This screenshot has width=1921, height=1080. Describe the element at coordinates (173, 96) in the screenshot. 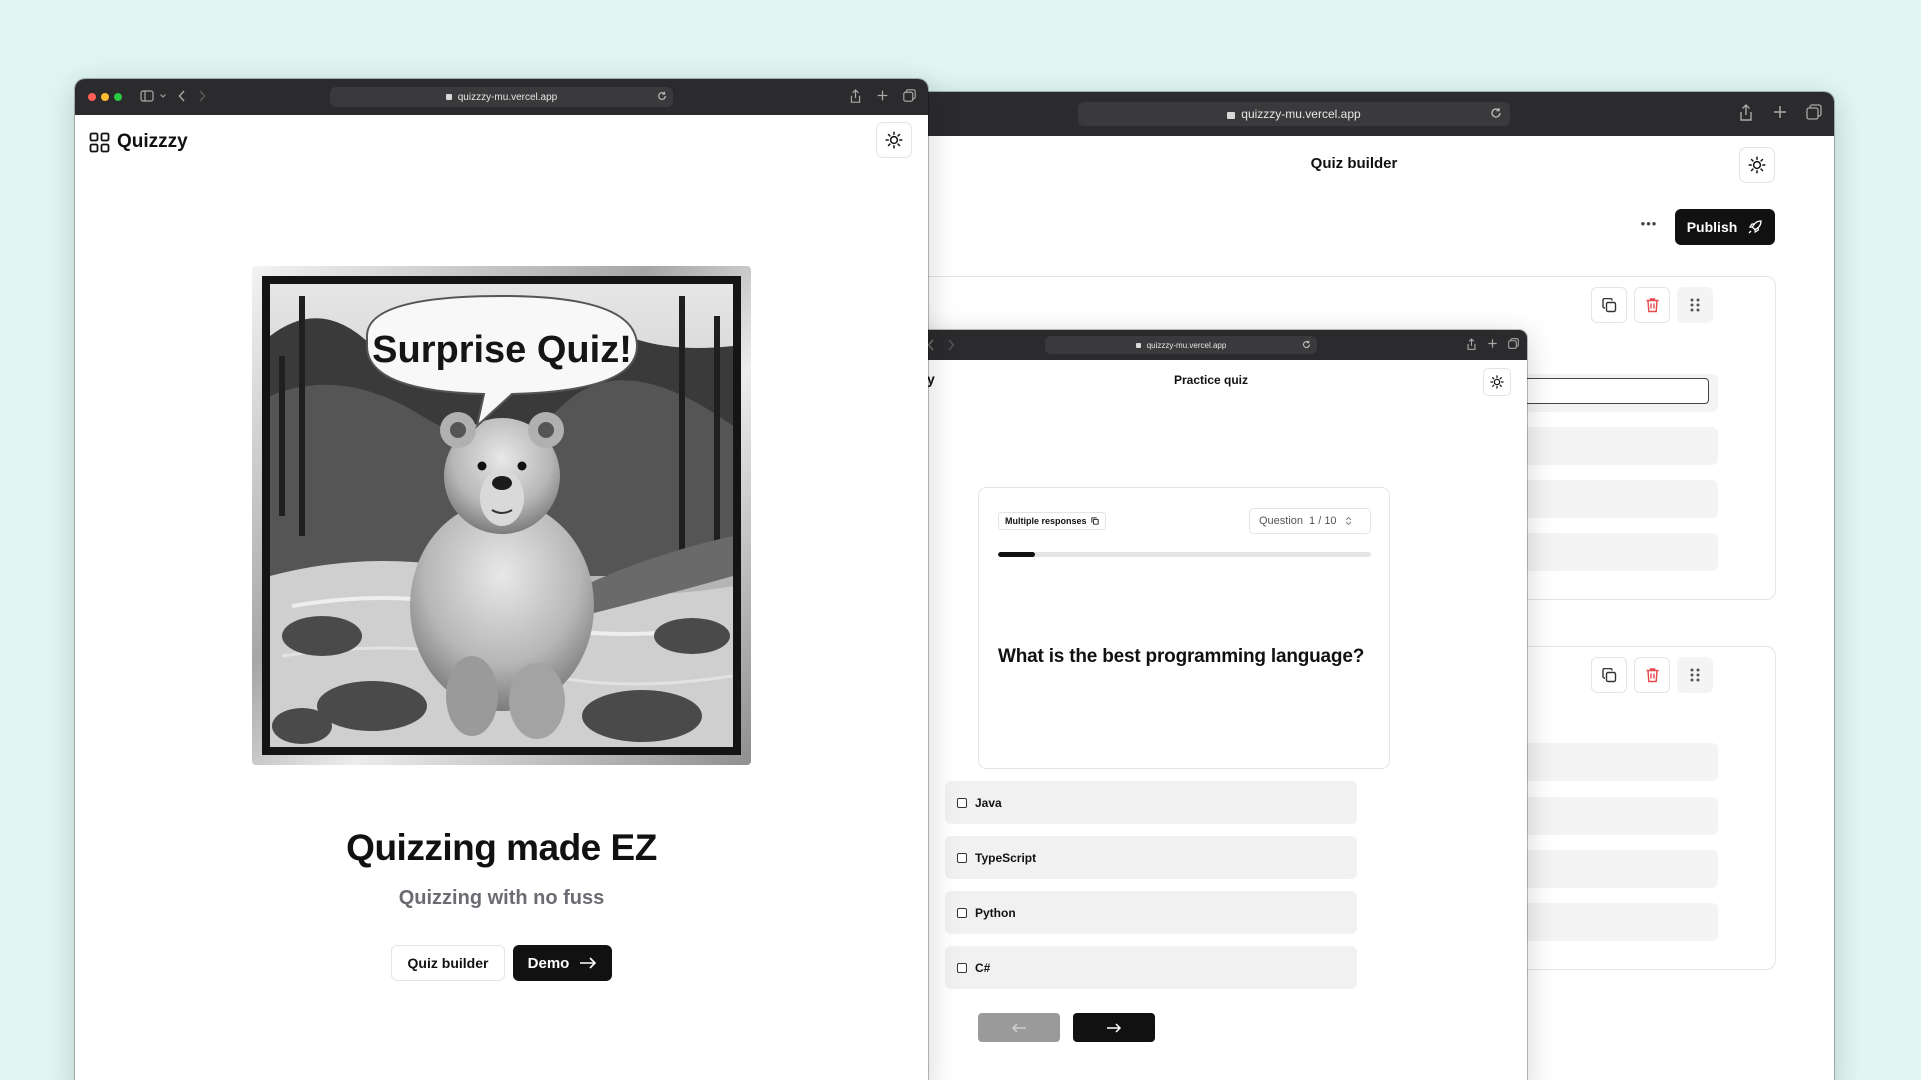

I see `home-nav-icons` at that location.